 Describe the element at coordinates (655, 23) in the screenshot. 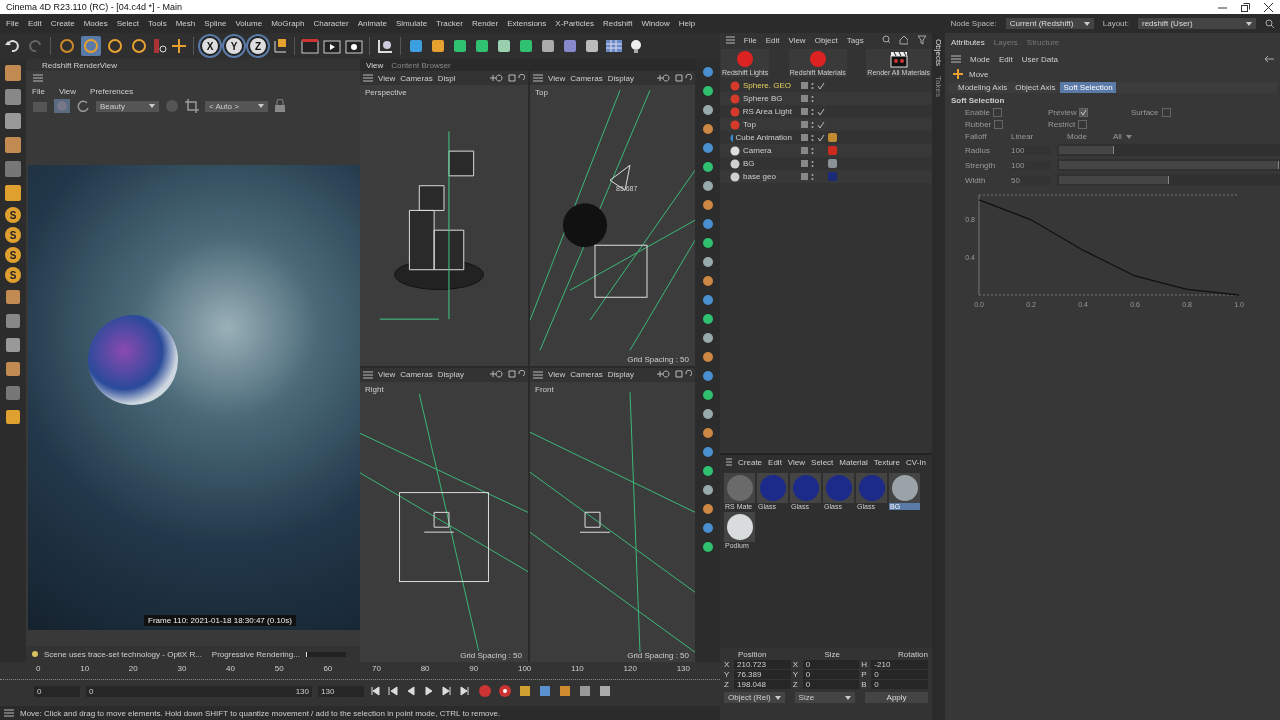

I see `menu-item: Window` at that location.